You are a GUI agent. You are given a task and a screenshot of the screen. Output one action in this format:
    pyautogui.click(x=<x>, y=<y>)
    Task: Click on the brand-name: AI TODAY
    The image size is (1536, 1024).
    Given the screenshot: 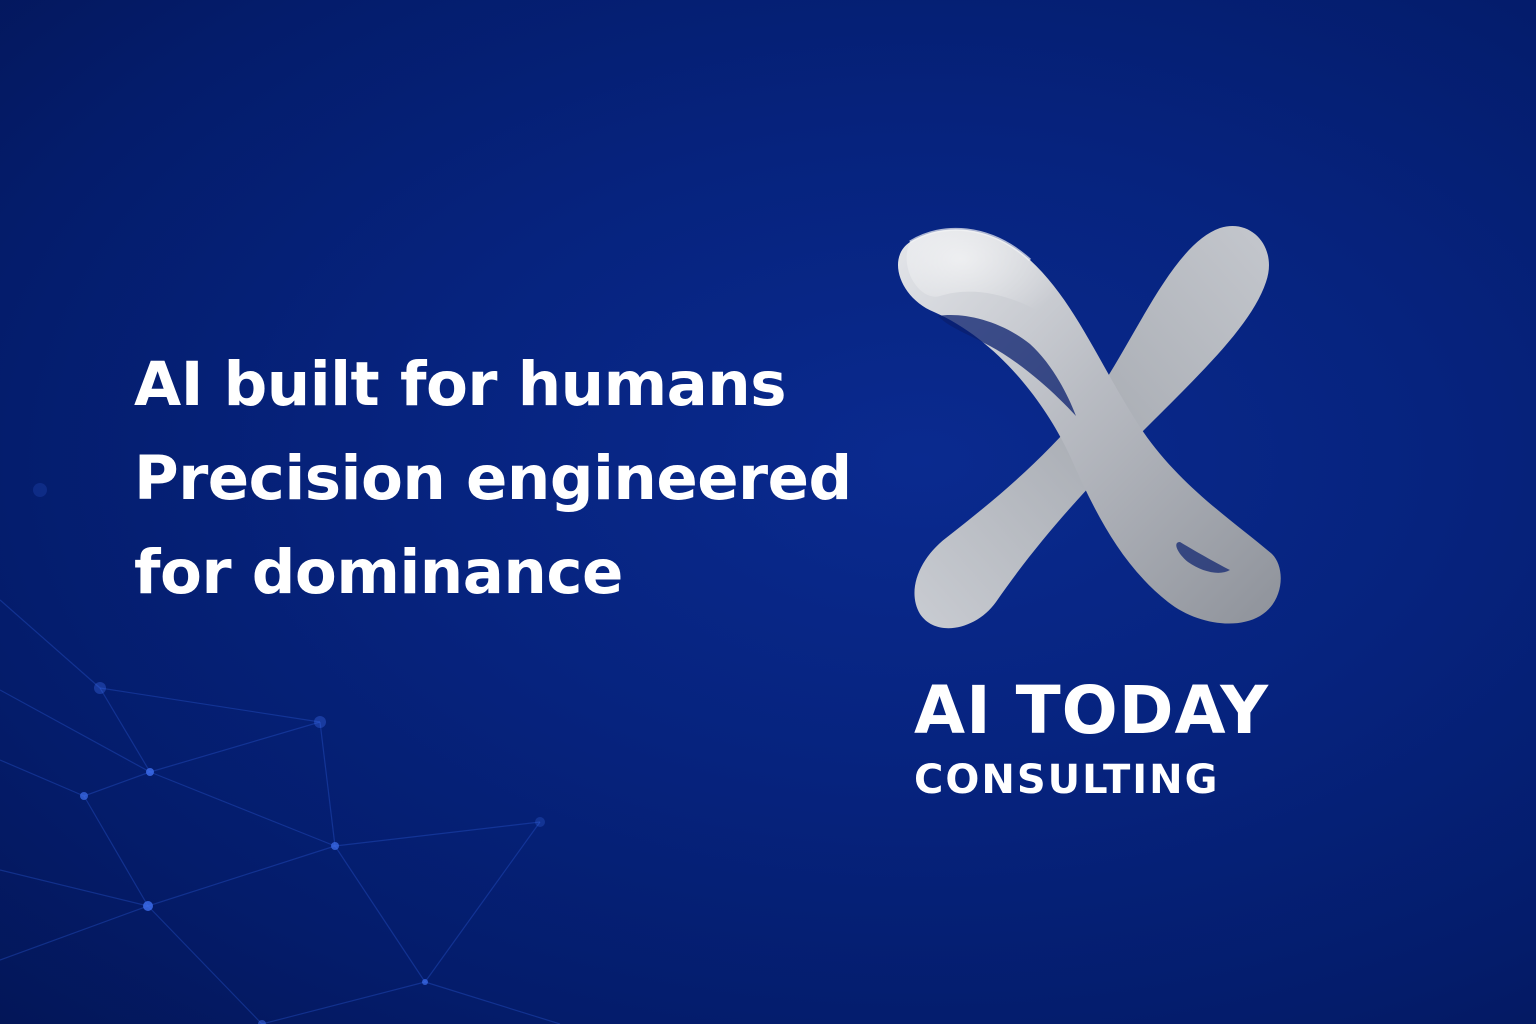 What is the action you would take?
    pyautogui.click(x=1092, y=710)
    